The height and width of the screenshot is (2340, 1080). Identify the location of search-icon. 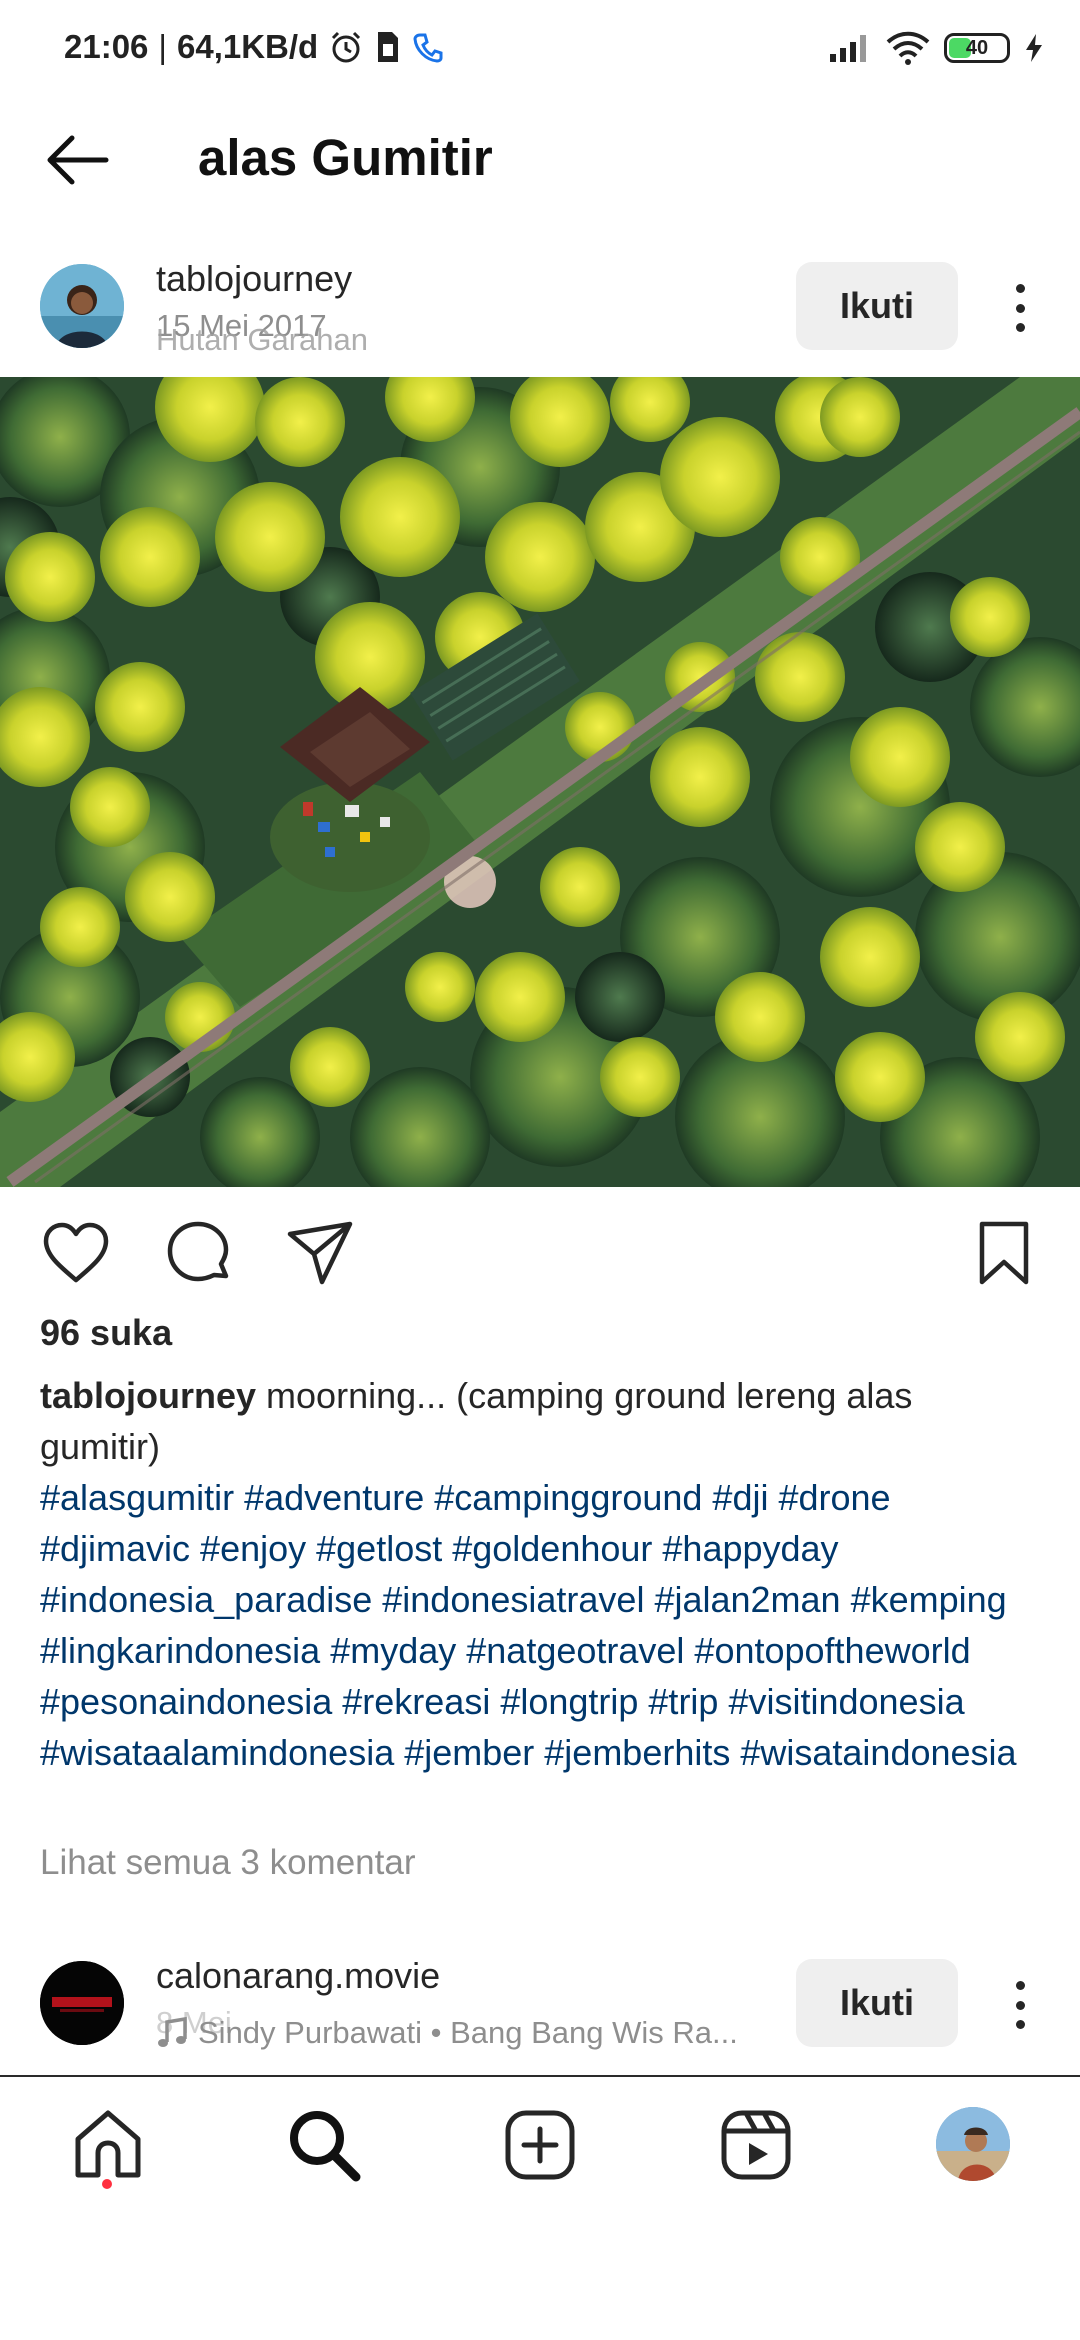
(325, 2146).